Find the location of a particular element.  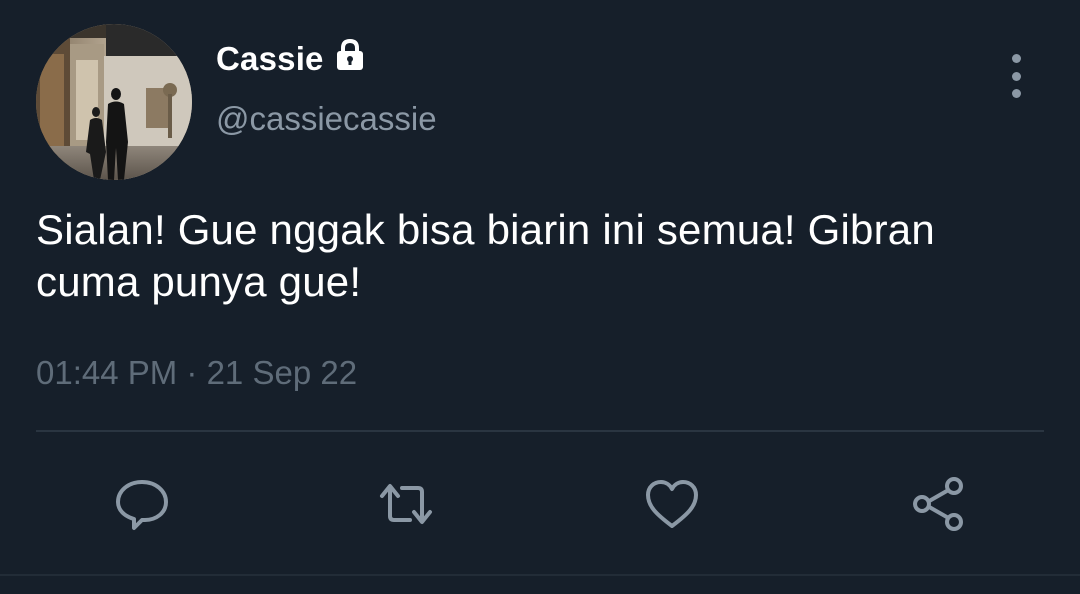

share-button is located at coordinates (938, 504).